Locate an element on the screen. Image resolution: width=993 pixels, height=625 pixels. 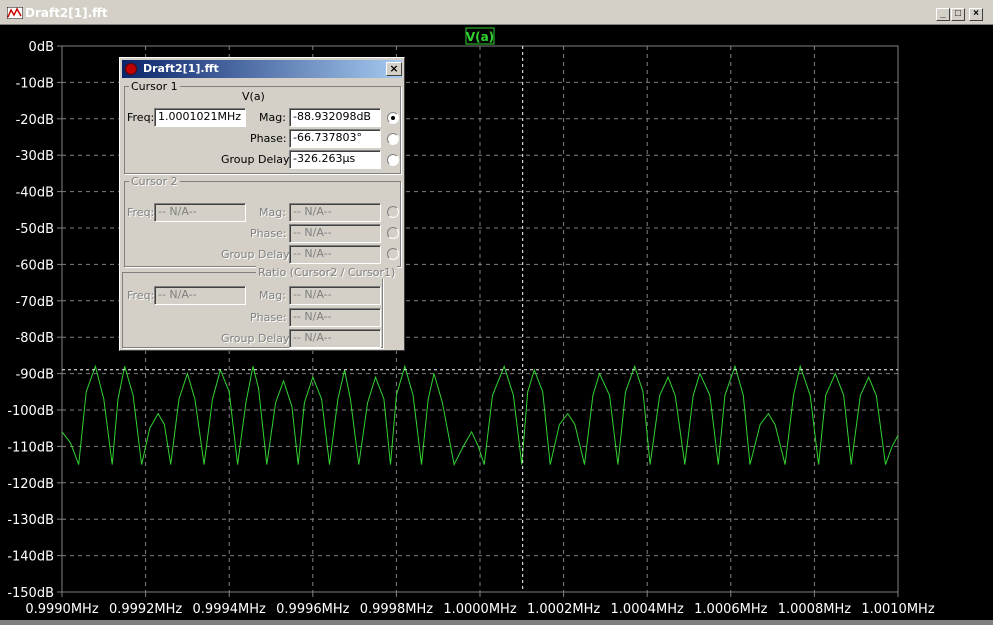
y-tick-label: -110dB is located at coordinates (30, 447).